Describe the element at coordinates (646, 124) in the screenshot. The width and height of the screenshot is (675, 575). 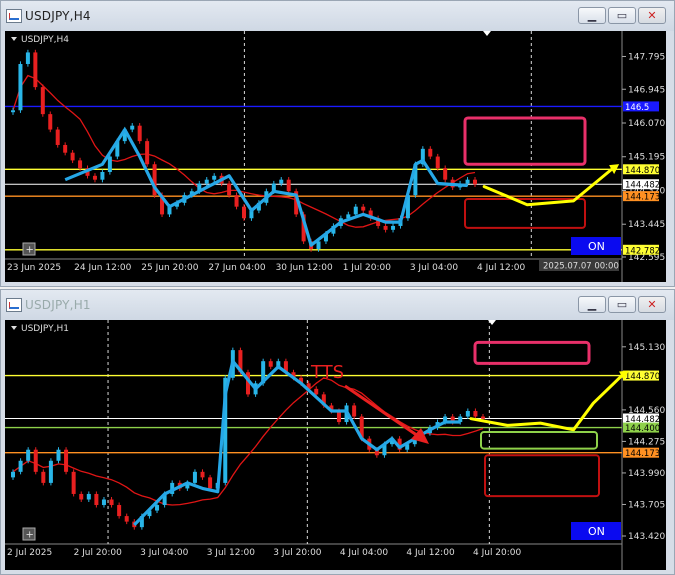
I see `y-tick-label: 146.070` at that location.